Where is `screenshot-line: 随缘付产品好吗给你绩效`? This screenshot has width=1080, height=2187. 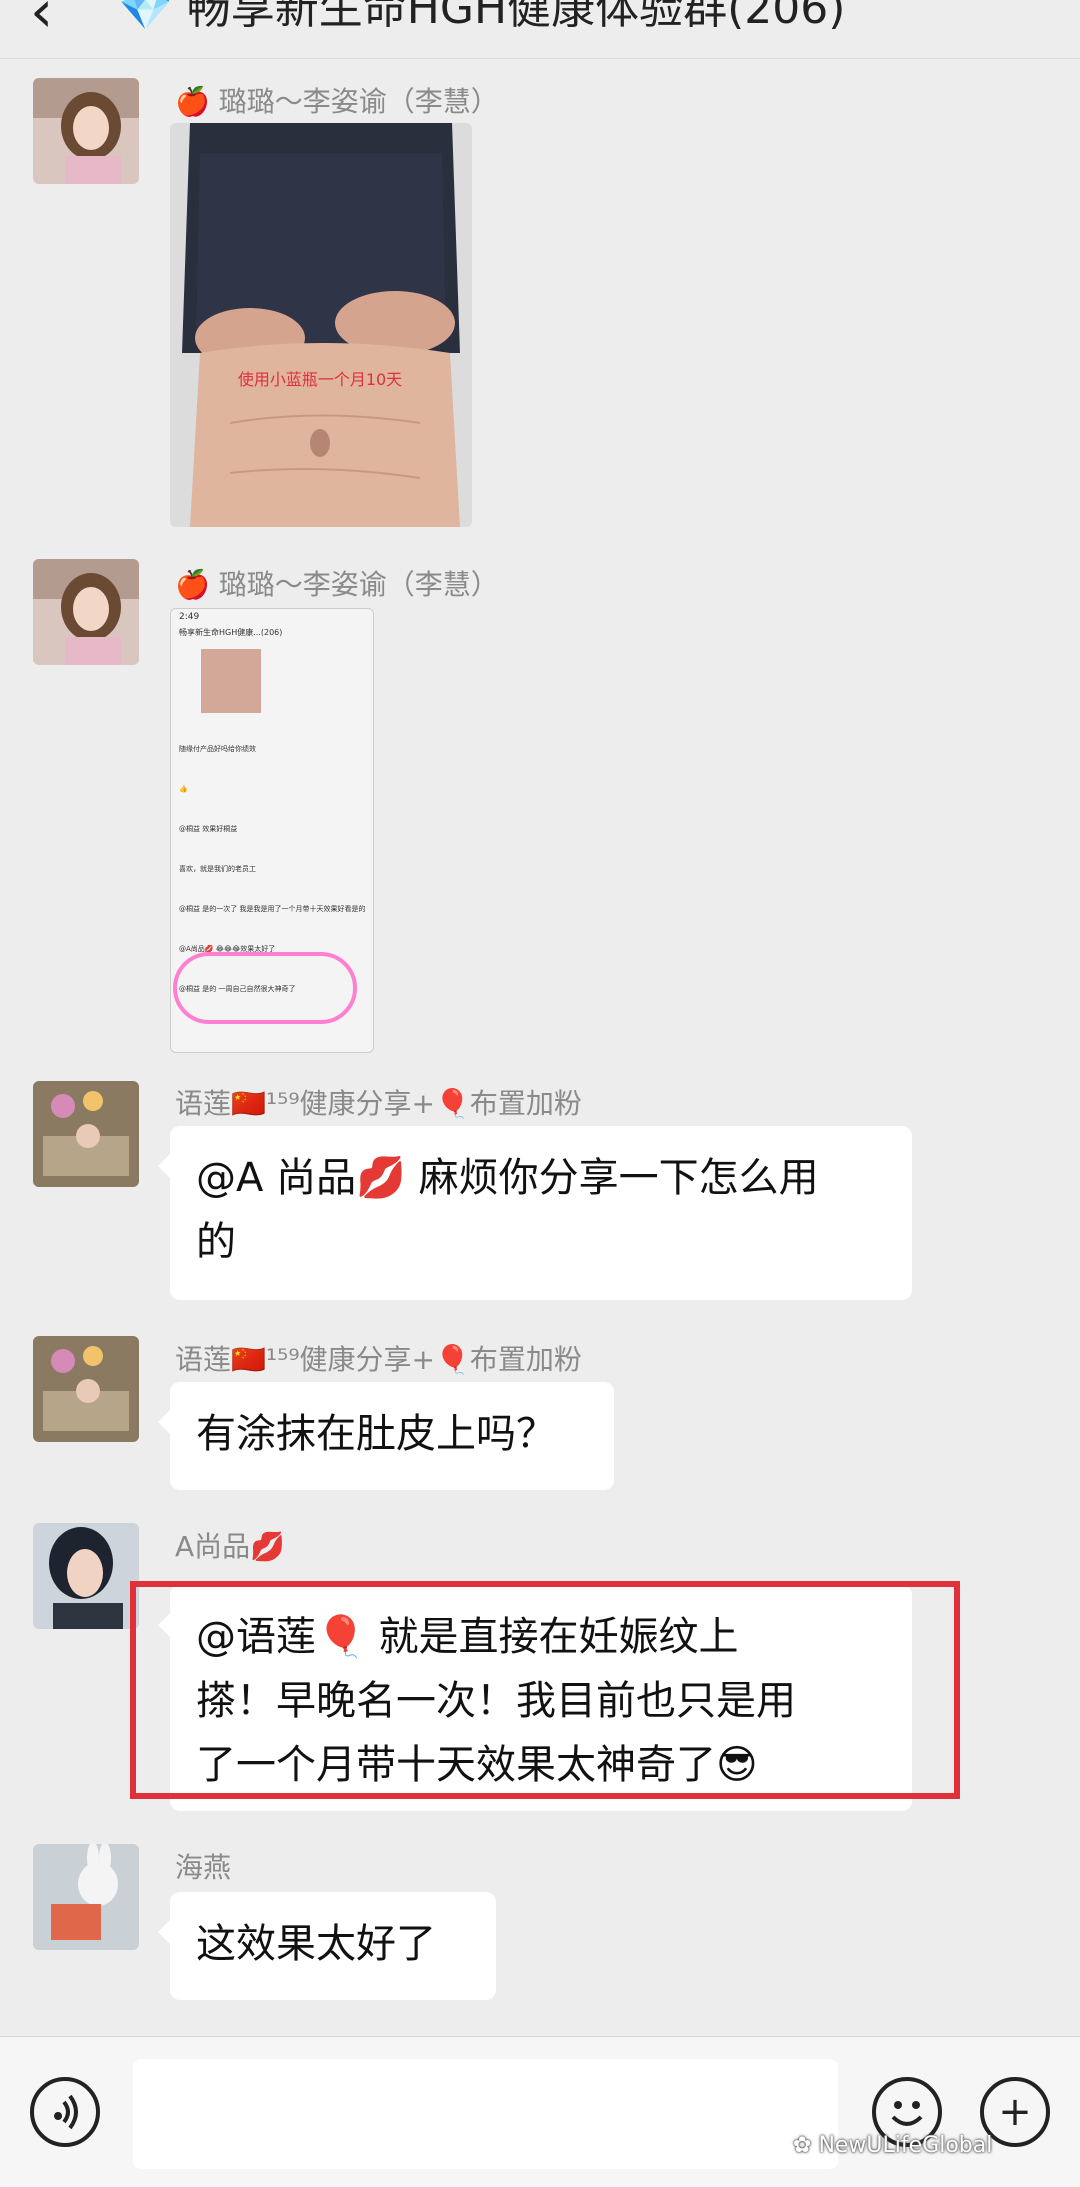 screenshot-line: 随缘付产品好吗给你绩效 is located at coordinates (217, 749).